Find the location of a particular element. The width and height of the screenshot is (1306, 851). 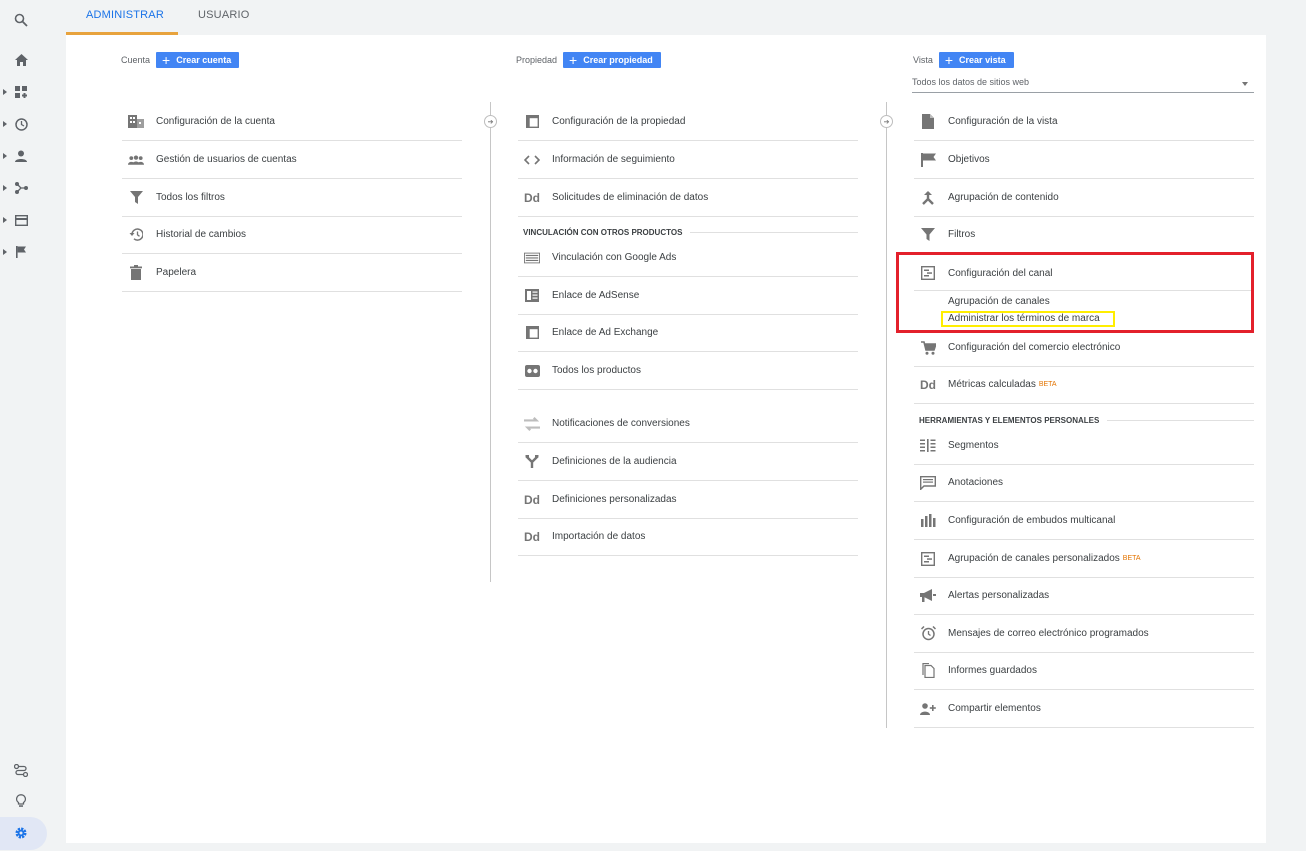

multichannel-funnels-item: Configuración de embudos multicanal is located at coordinates (1084, 521).